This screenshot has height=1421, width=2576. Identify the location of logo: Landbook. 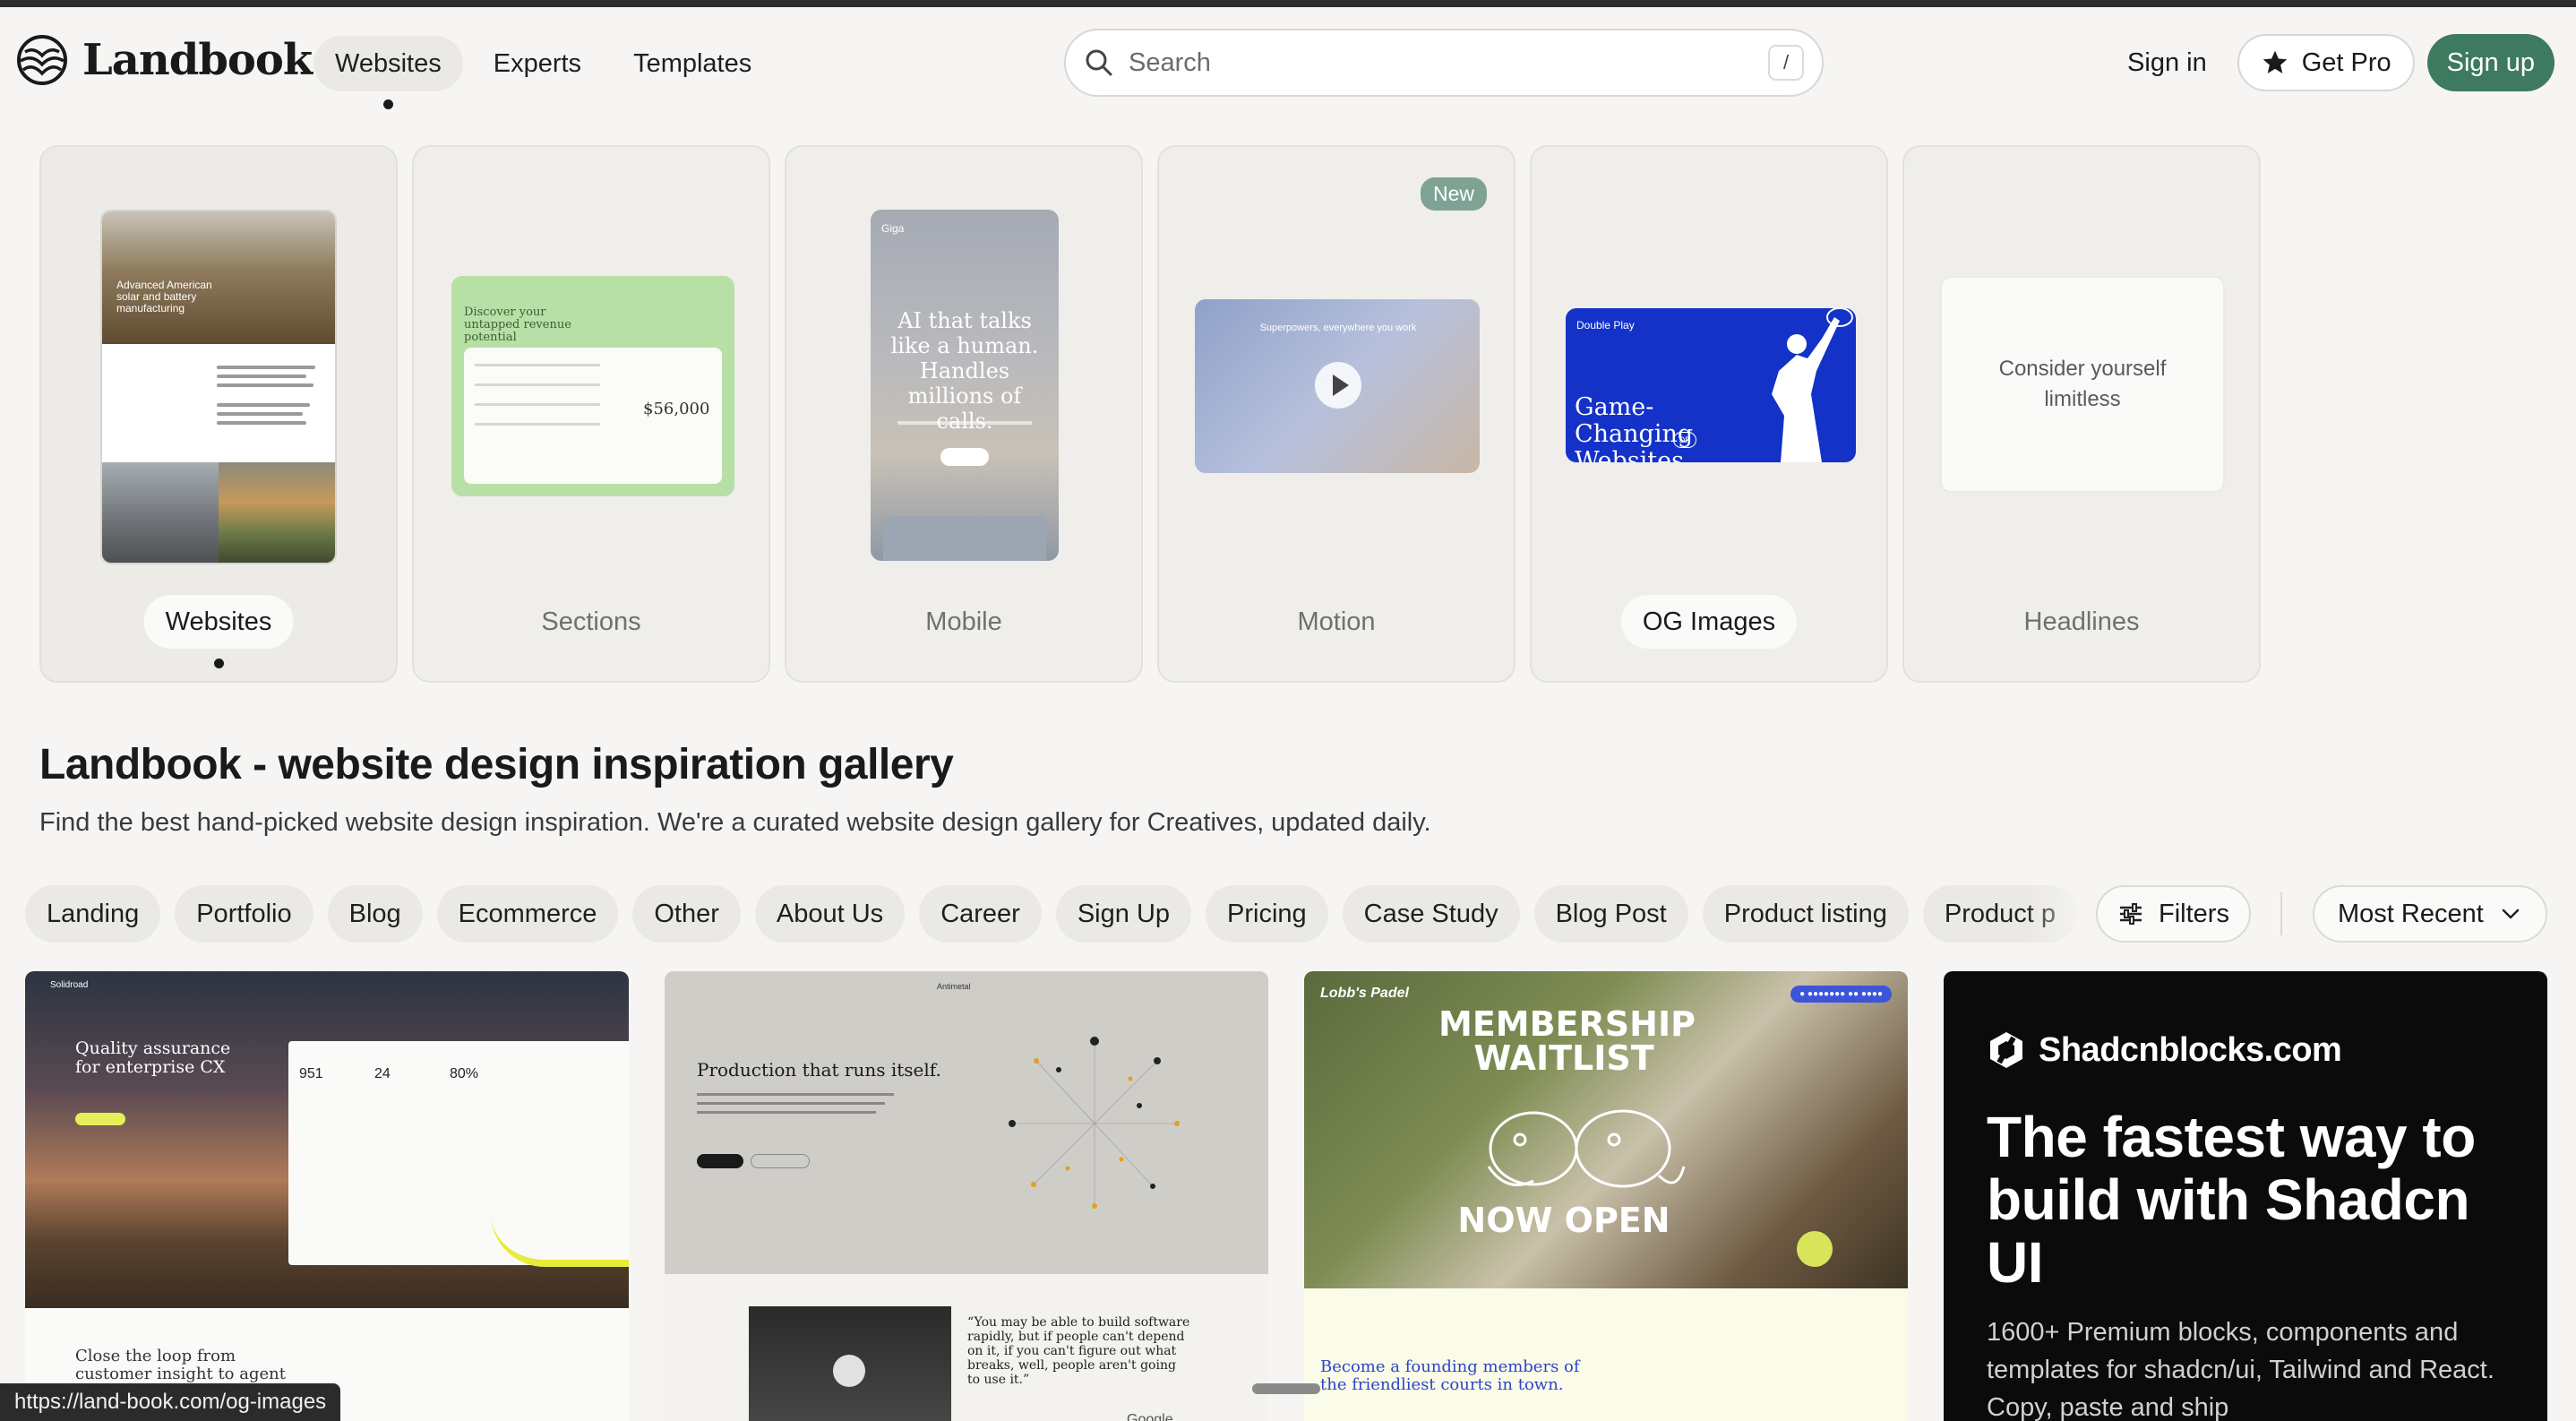
(164, 60).